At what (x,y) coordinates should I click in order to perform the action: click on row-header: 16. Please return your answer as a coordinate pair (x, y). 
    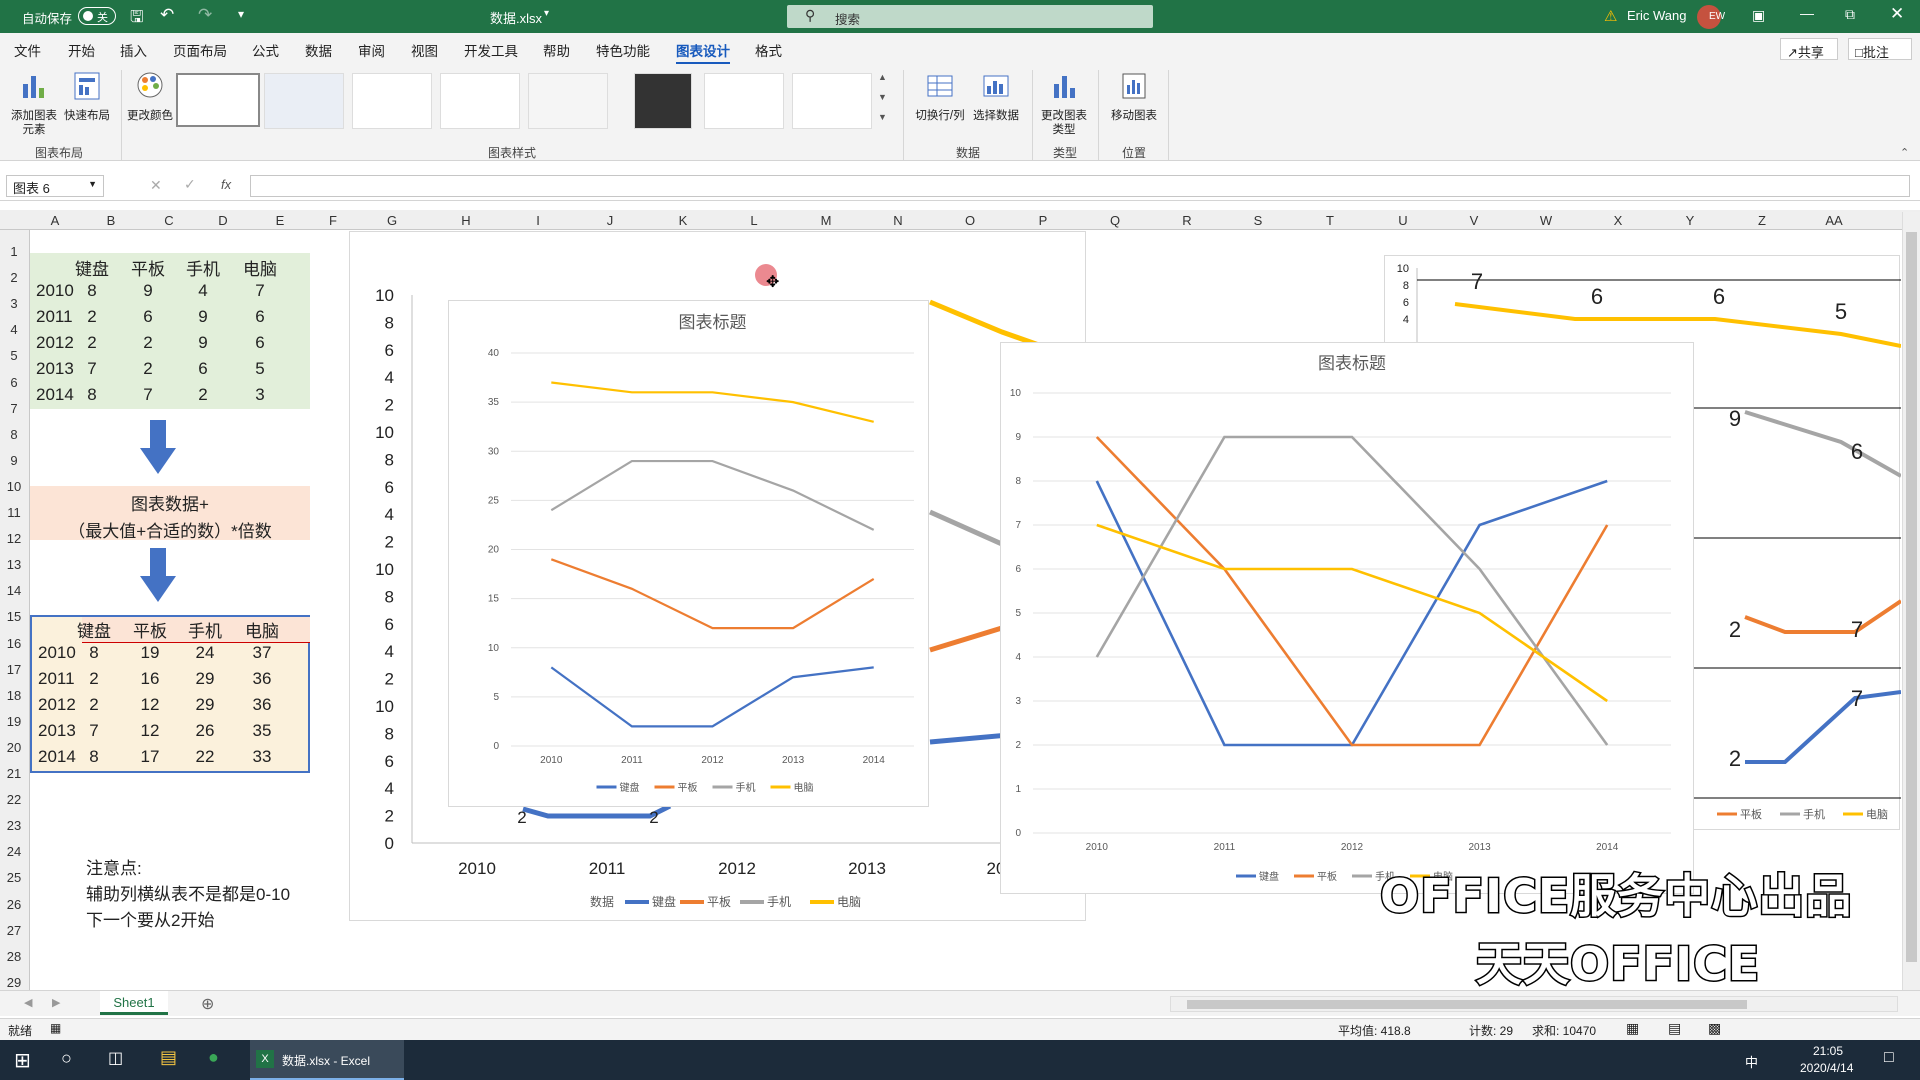
    Looking at the image, I should click on (14, 643).